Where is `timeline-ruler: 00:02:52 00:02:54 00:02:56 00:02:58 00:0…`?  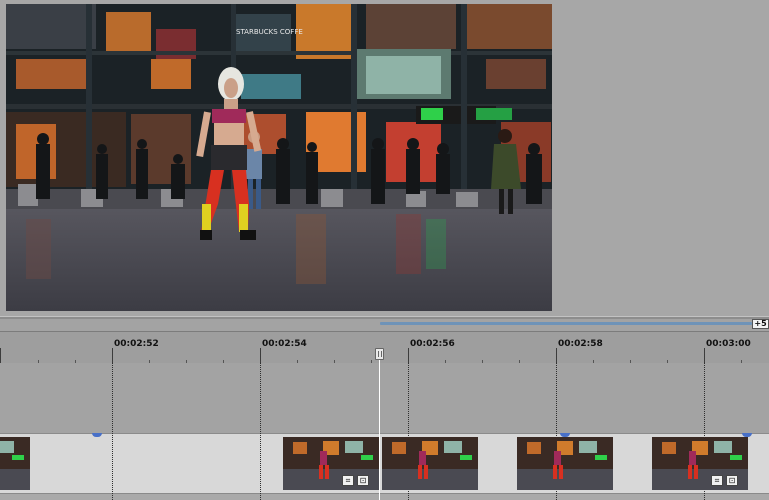
timeline-ruler: 00:02:52 00:02:54 00:02:56 00:02:58 00:0… is located at coordinates (384, 348).